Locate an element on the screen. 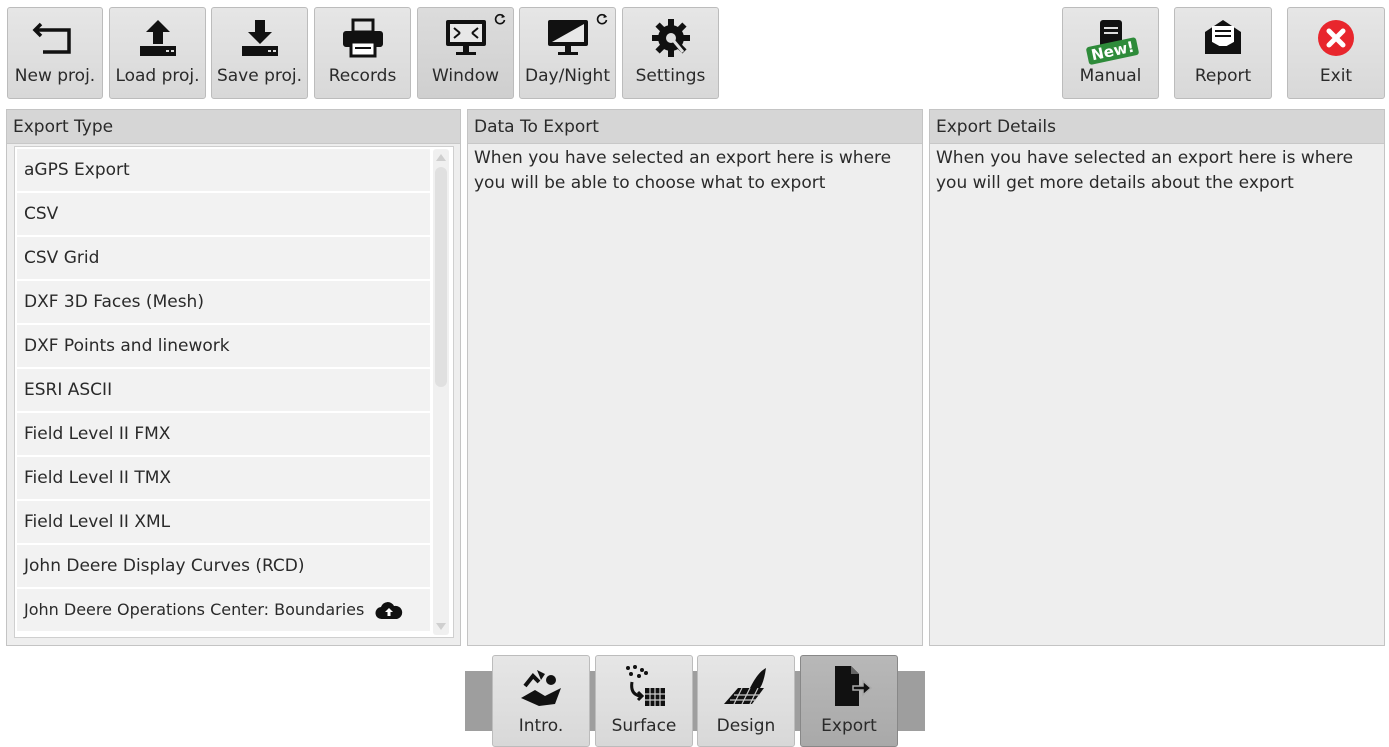 Image resolution: width=1389 pixels, height=747 pixels. list-item: John Deere Display Curves (RCD) is located at coordinates (223, 566).